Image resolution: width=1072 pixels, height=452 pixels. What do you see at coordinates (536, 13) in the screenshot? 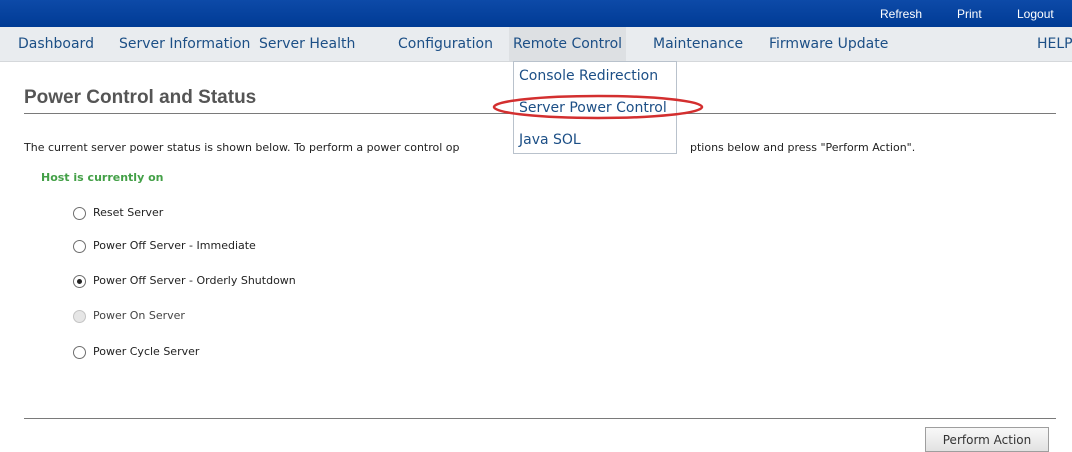
I see `top-bar: Refresh Print Logout` at bounding box center [536, 13].